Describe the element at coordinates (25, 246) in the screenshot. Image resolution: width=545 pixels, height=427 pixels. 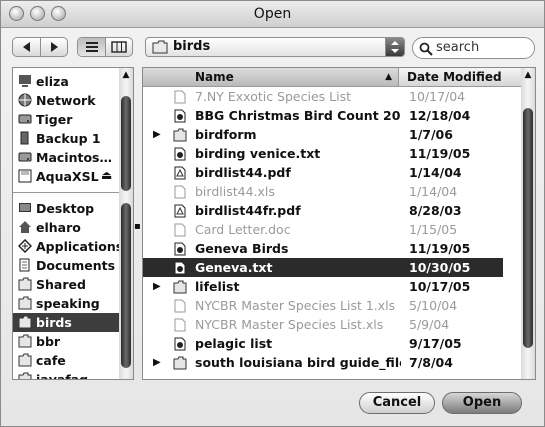
I see `applications-icon` at that location.